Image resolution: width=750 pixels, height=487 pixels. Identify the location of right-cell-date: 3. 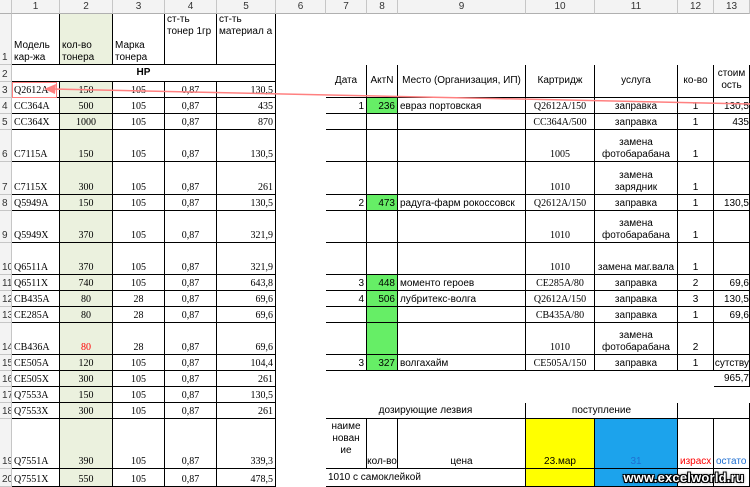
(346, 363).